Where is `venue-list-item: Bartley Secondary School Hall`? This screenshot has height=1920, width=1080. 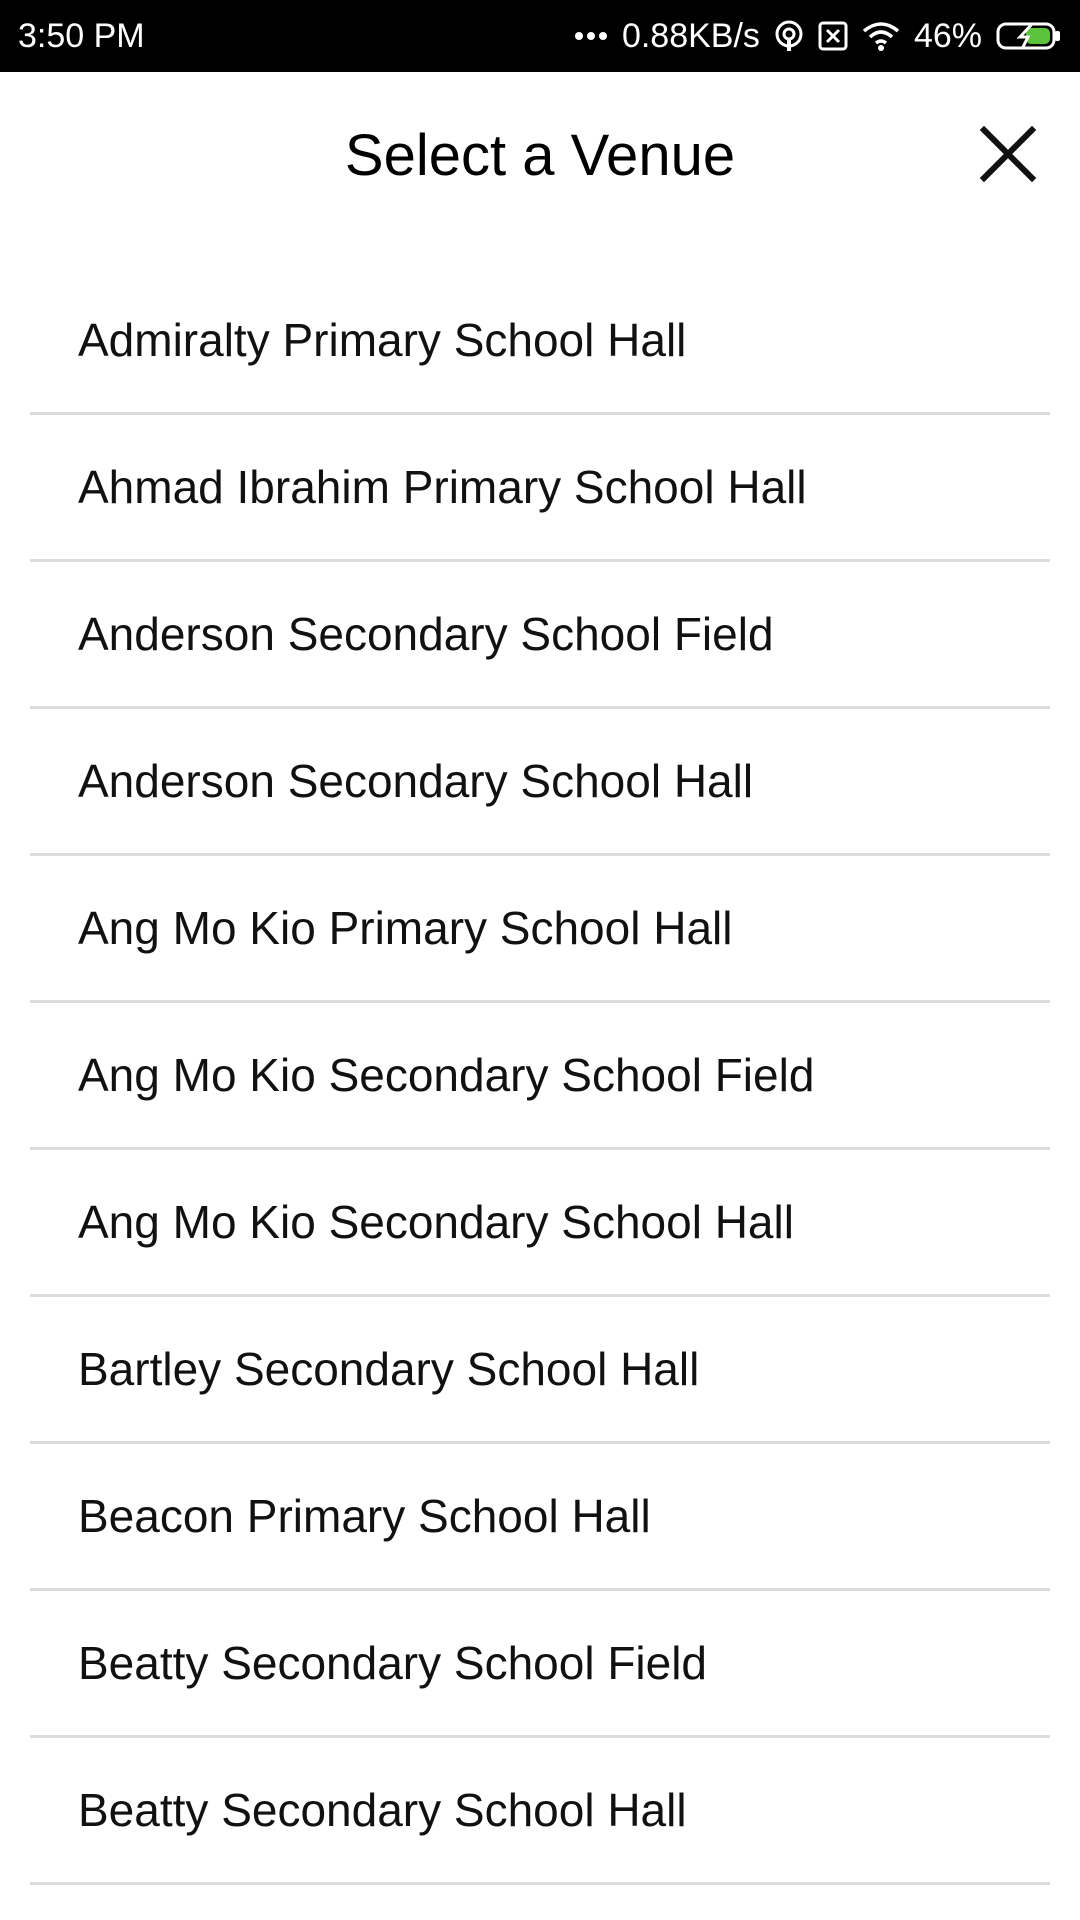
venue-list-item: Bartley Secondary School Hall is located at coordinates (540, 1370).